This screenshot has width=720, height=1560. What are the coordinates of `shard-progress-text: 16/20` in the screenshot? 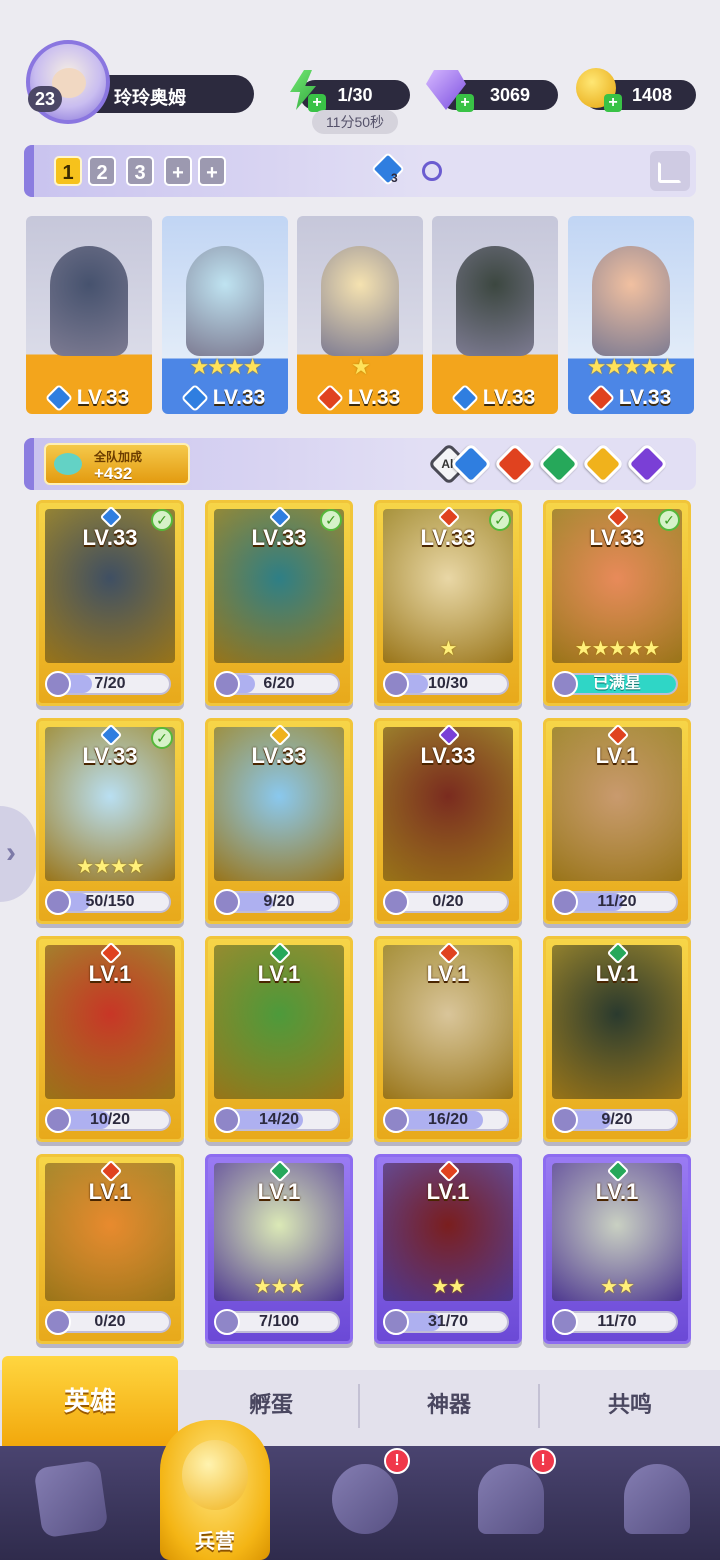 It's located at (448, 1119).